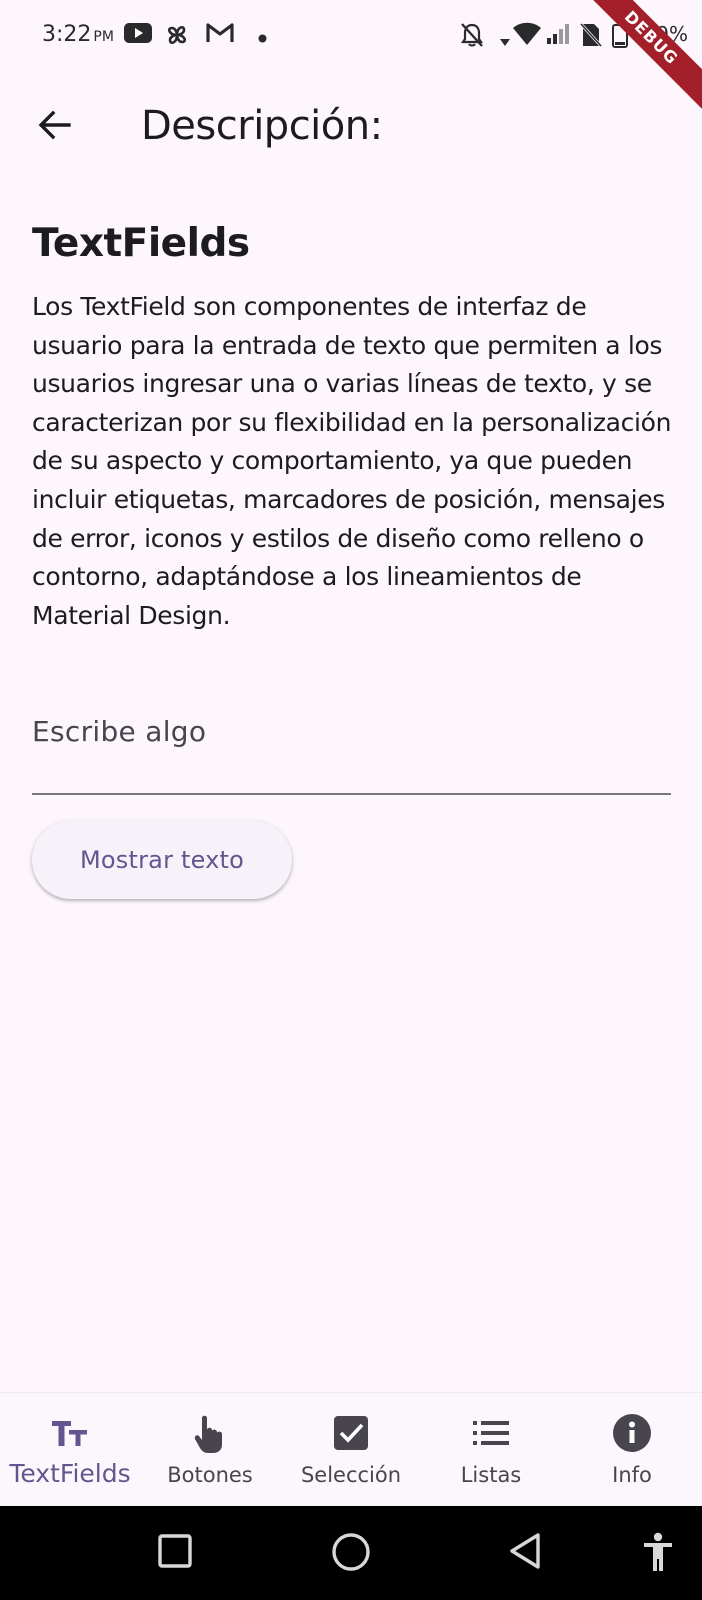  What do you see at coordinates (177, 37) in the screenshot?
I see `pinwheel-icon` at bounding box center [177, 37].